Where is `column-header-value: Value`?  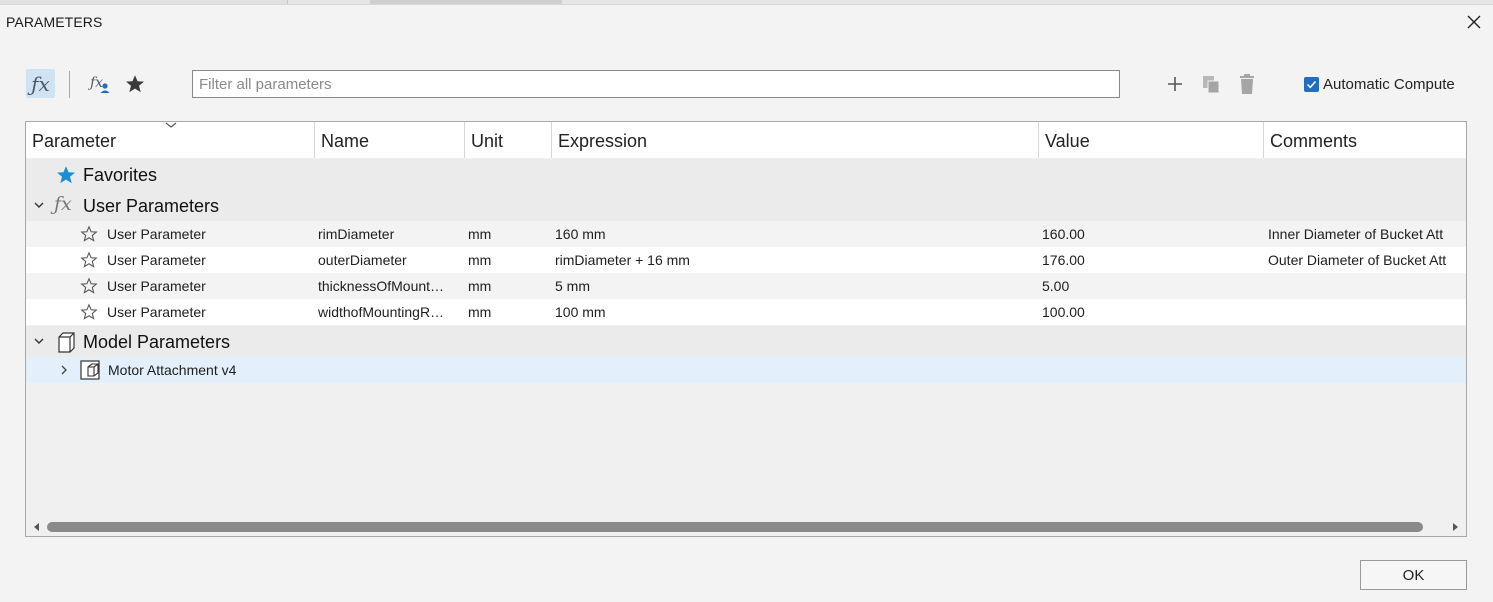
column-header-value: Value is located at coordinates (1151, 140).